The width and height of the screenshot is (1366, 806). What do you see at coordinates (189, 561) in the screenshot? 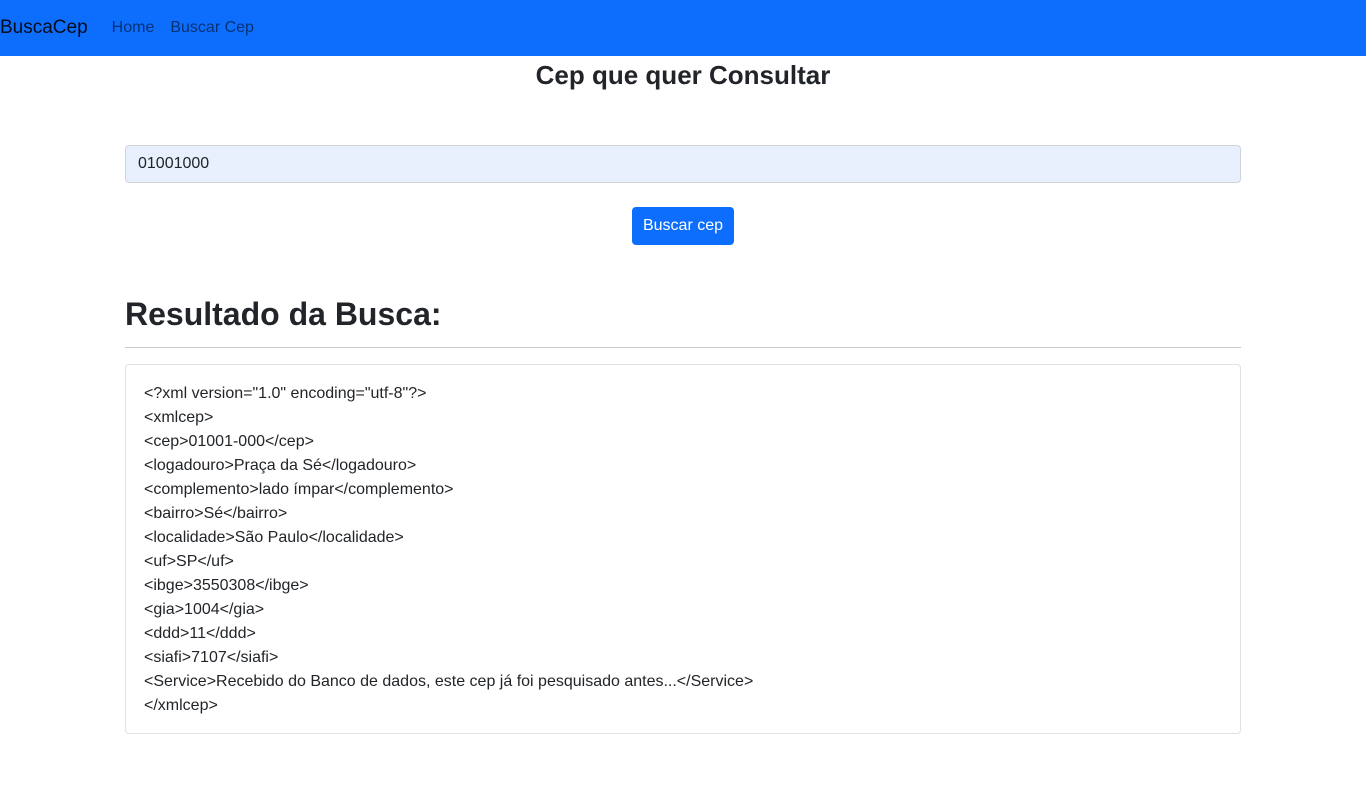
I see `xml-line: <uf>SP</uf>` at bounding box center [189, 561].